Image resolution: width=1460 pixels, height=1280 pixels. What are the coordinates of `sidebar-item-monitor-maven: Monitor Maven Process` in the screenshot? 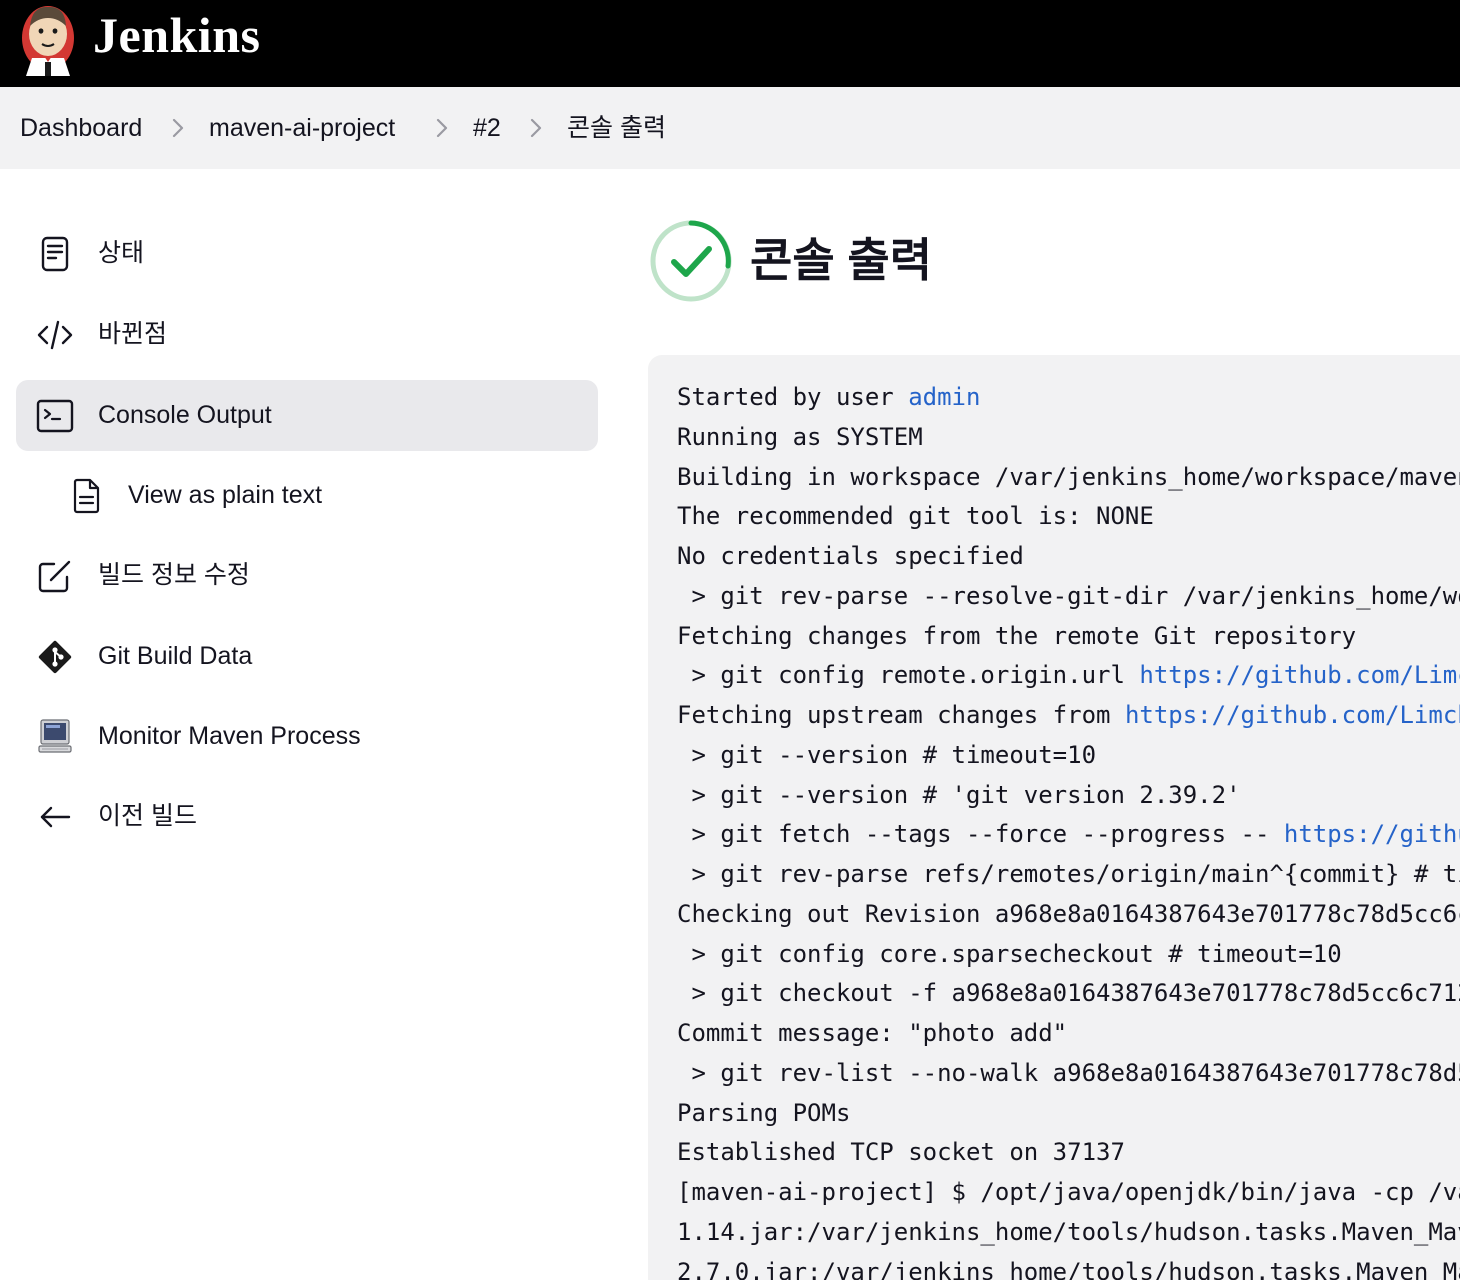 It's located at (307, 736).